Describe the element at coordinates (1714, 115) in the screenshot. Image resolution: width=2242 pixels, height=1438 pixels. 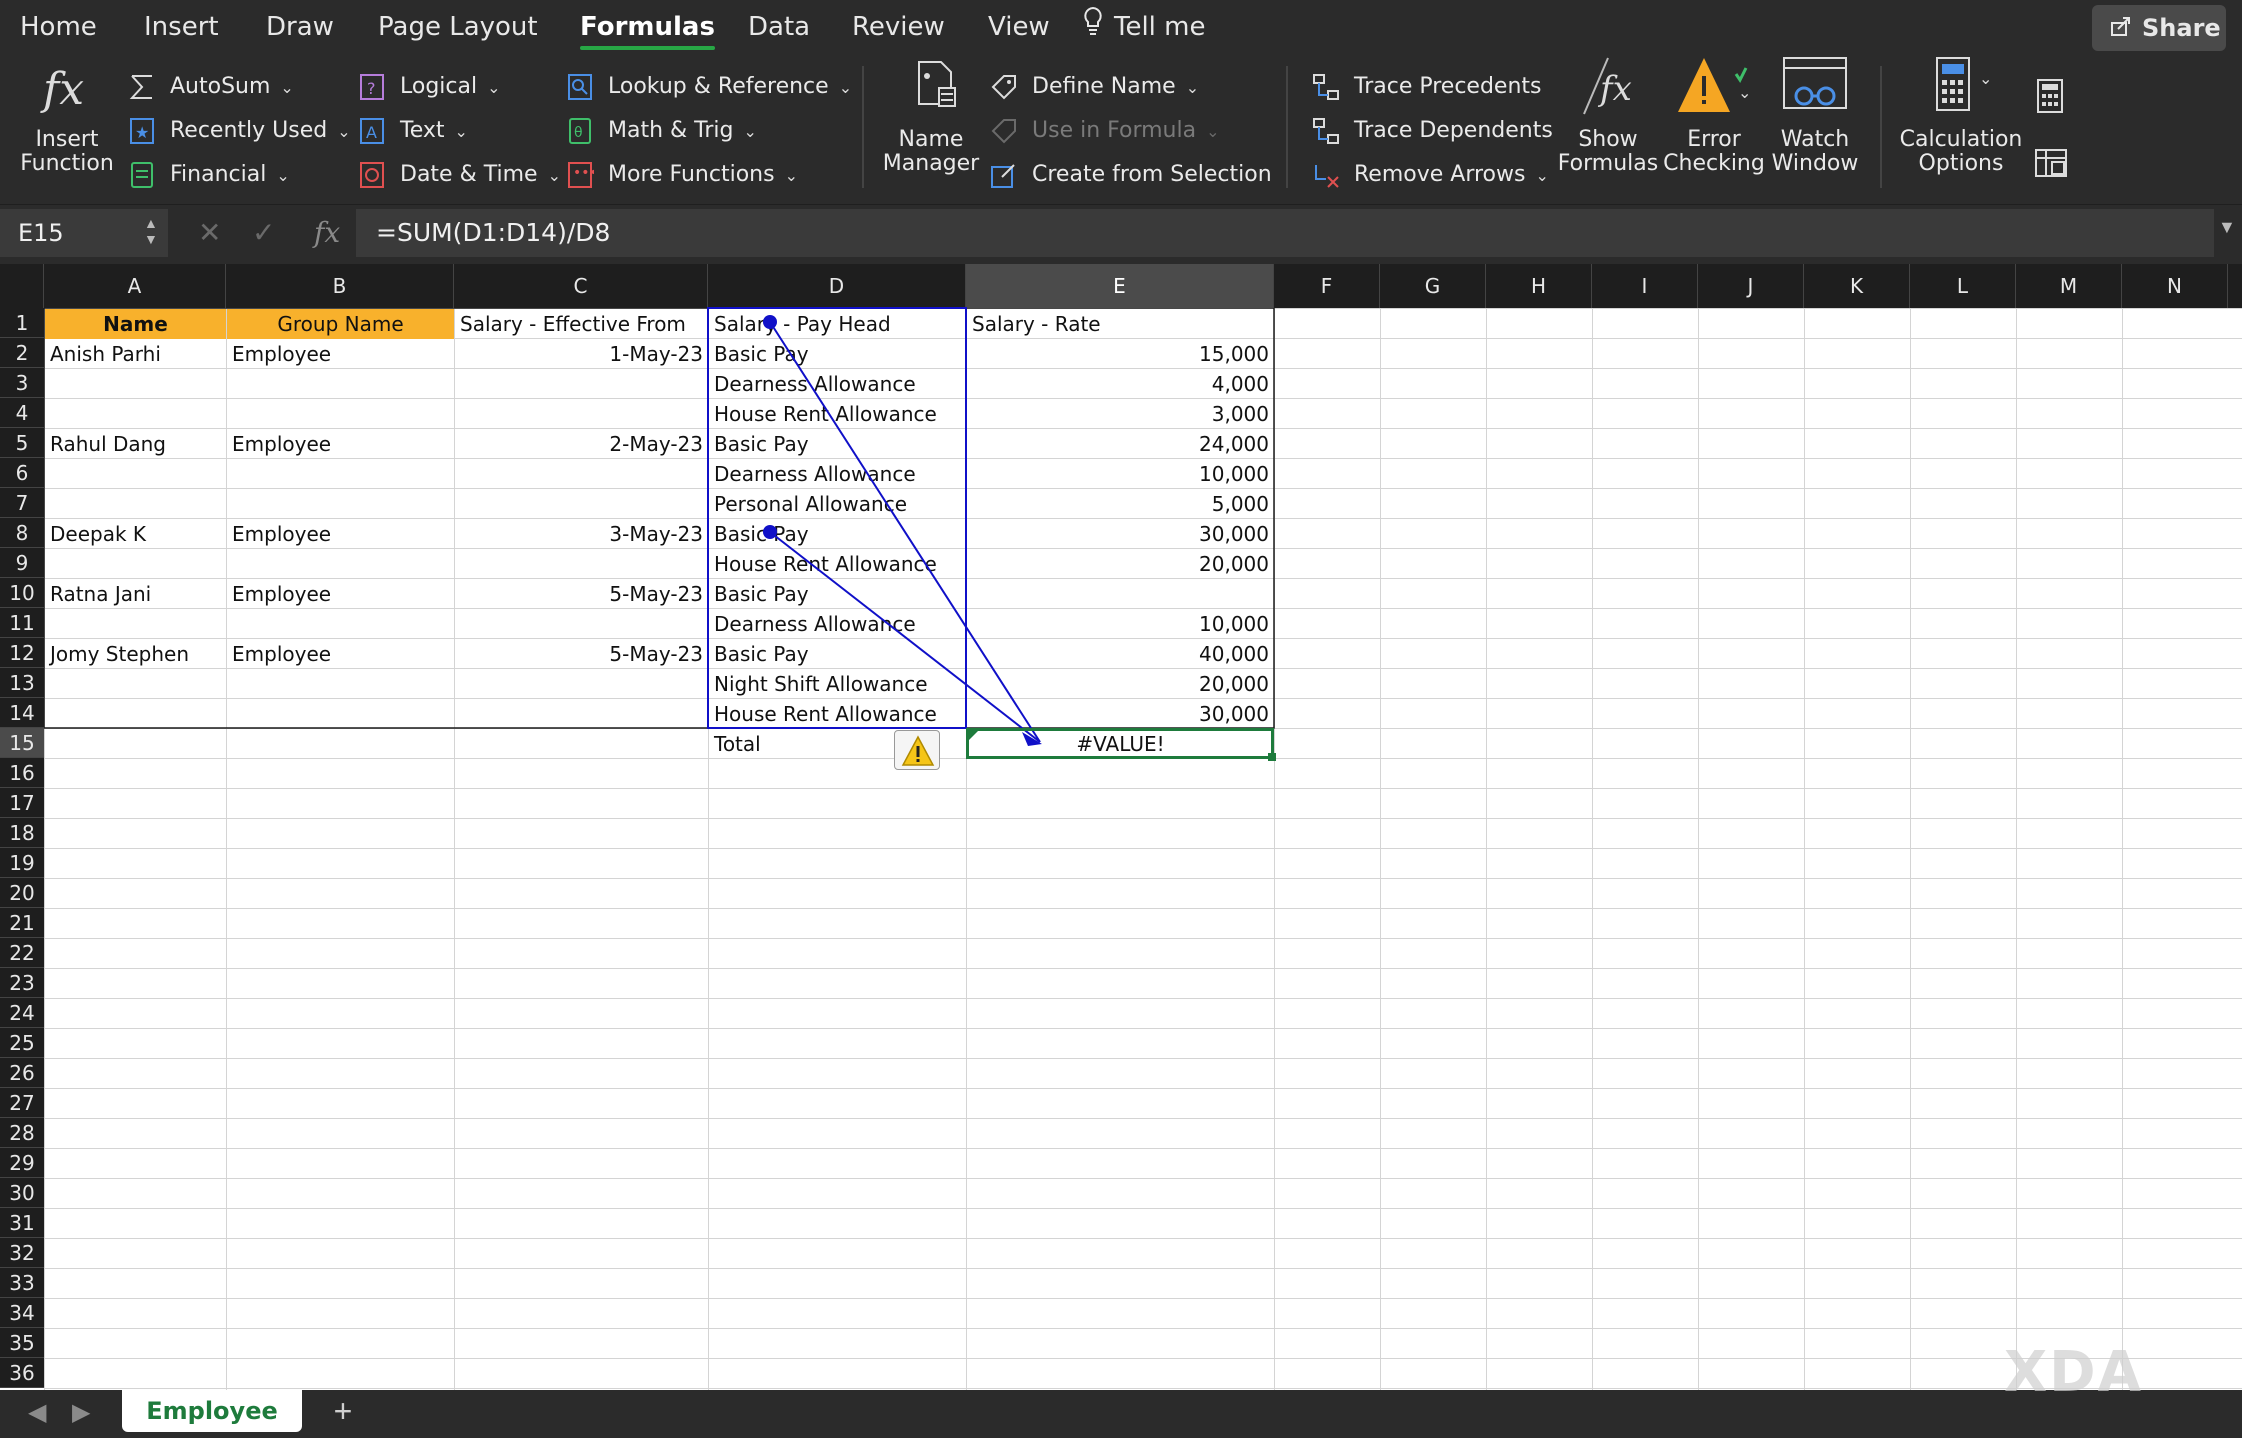
I see `error-checking-button: ⌄ Error Checking` at that location.